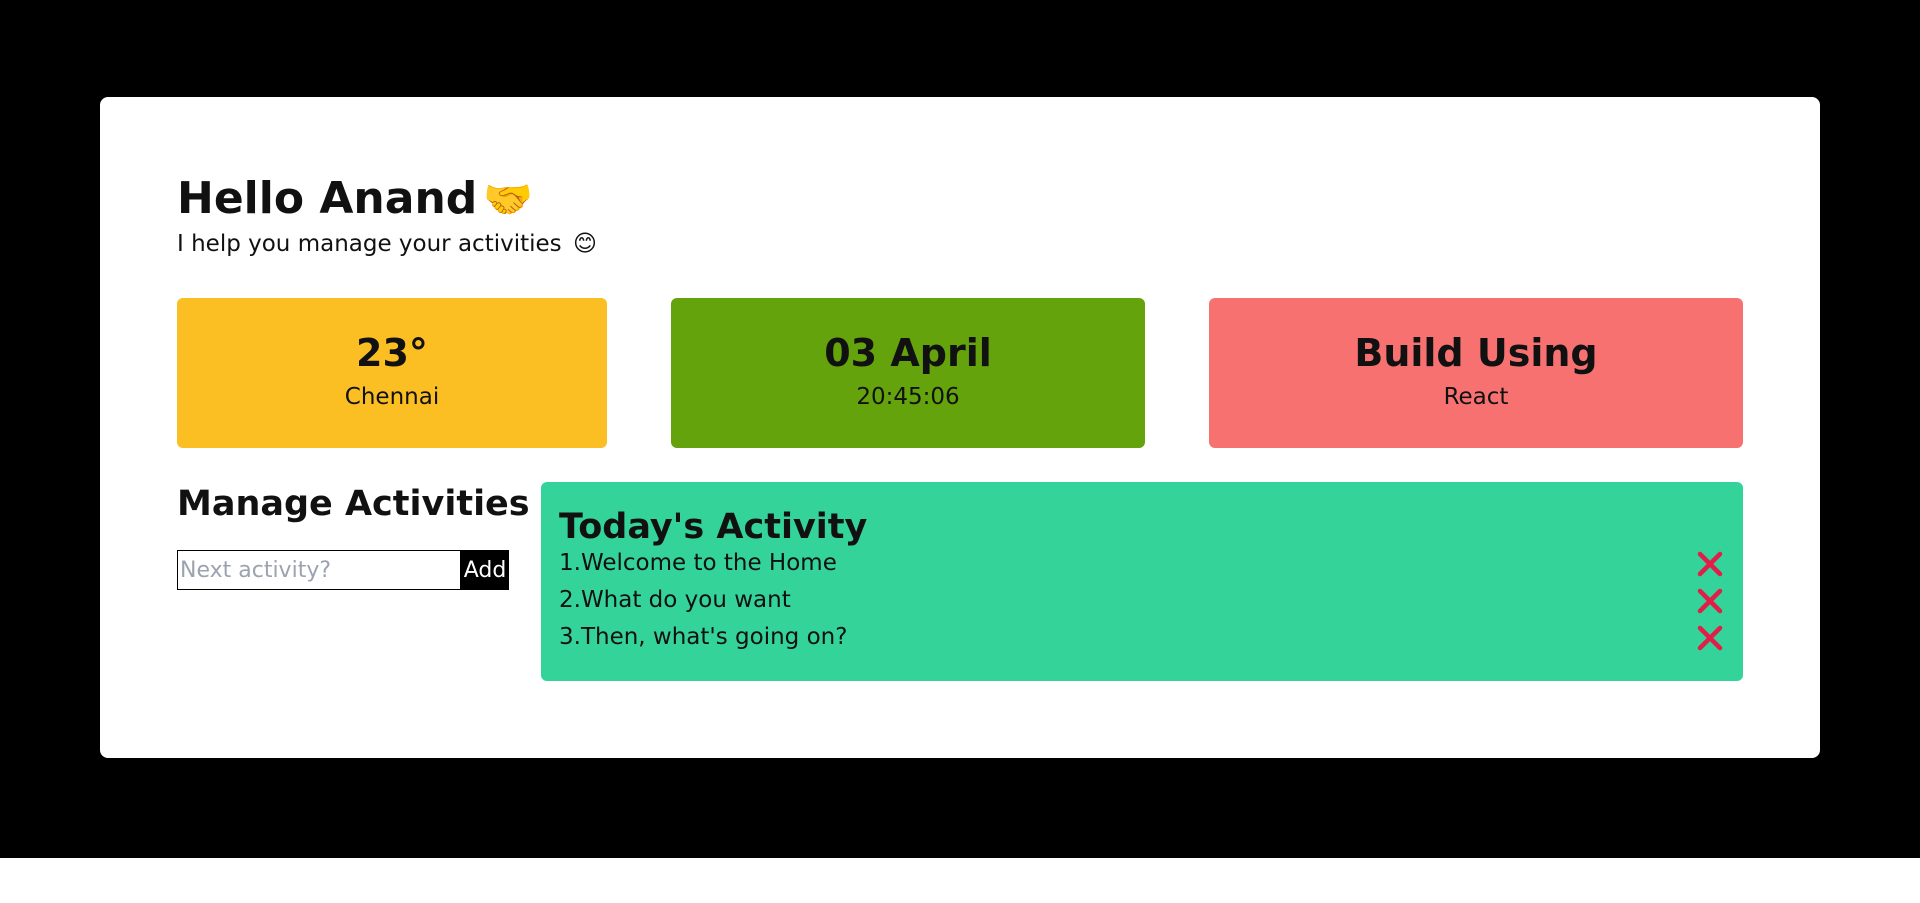 The width and height of the screenshot is (1920, 903). I want to click on activity-input, so click(319, 570).